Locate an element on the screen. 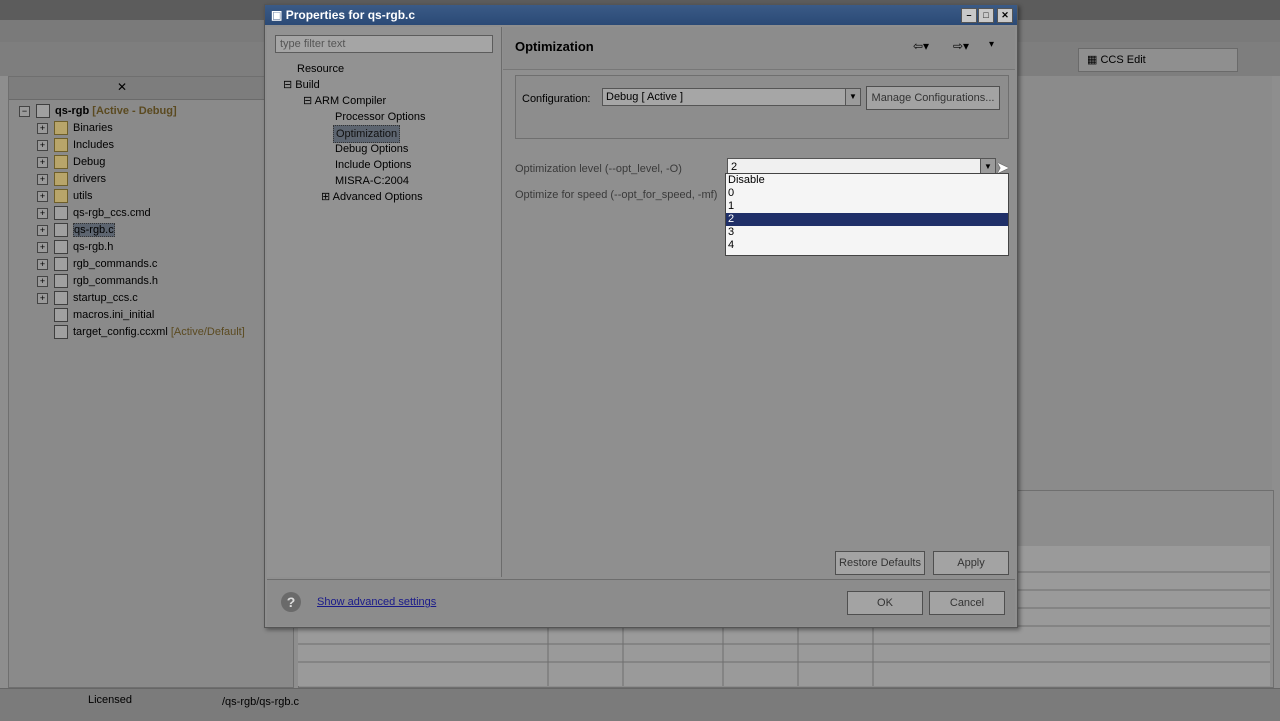 Image resolution: width=1280 pixels, height=721 pixels. apply-button: Apply is located at coordinates (971, 563).